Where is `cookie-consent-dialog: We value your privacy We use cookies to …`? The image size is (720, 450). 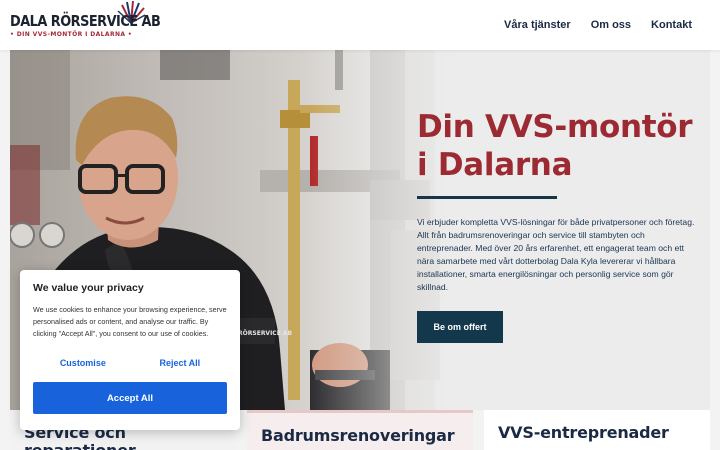 cookie-consent-dialog: We value your privacy We use cookies to … is located at coordinates (130, 350).